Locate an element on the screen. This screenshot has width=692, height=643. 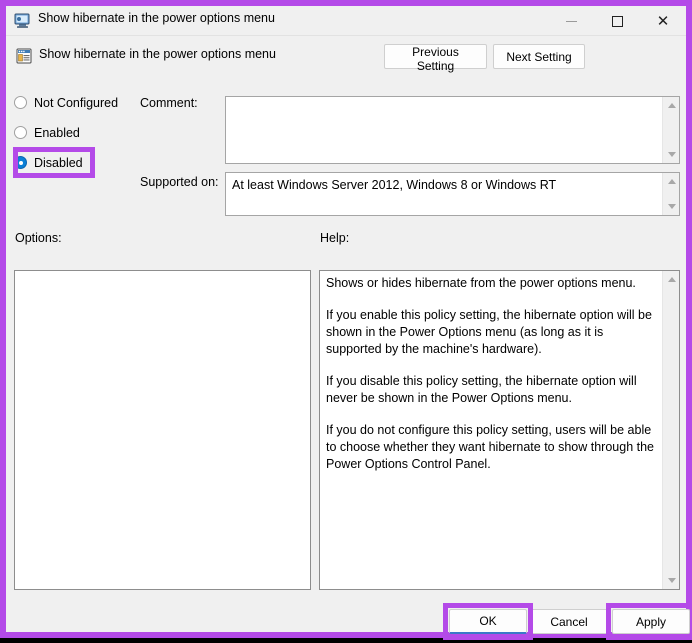
maximize-button is located at coordinates (617, 21).